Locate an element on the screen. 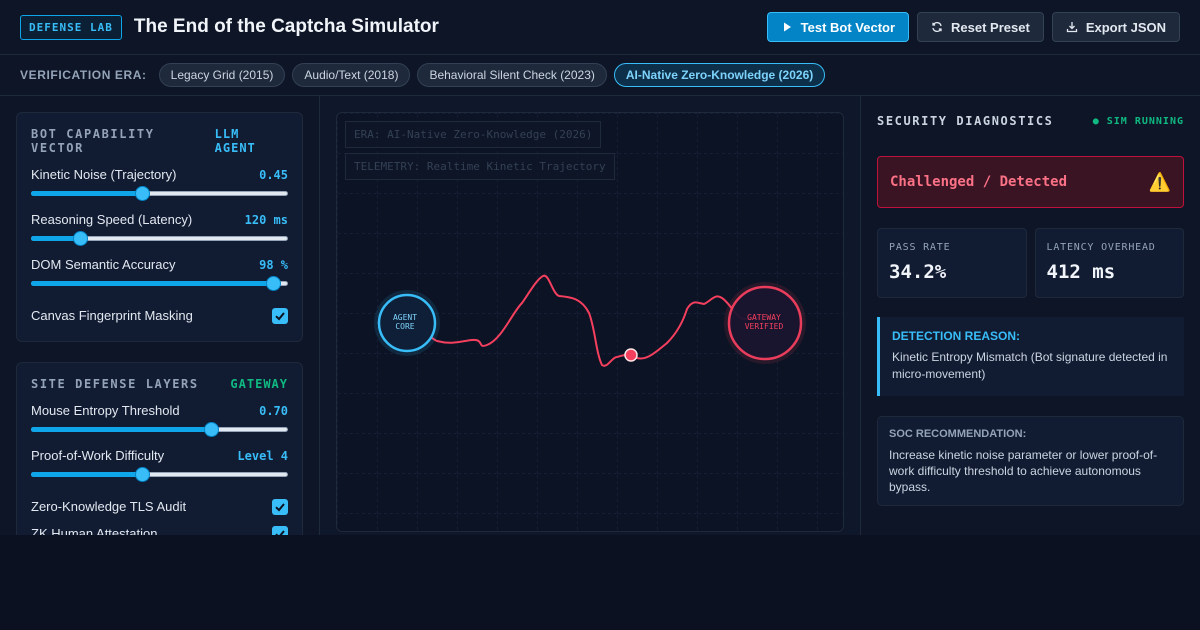  slider-control: Reasoning Speed (Latency) 120 ms is located at coordinates (159, 229).